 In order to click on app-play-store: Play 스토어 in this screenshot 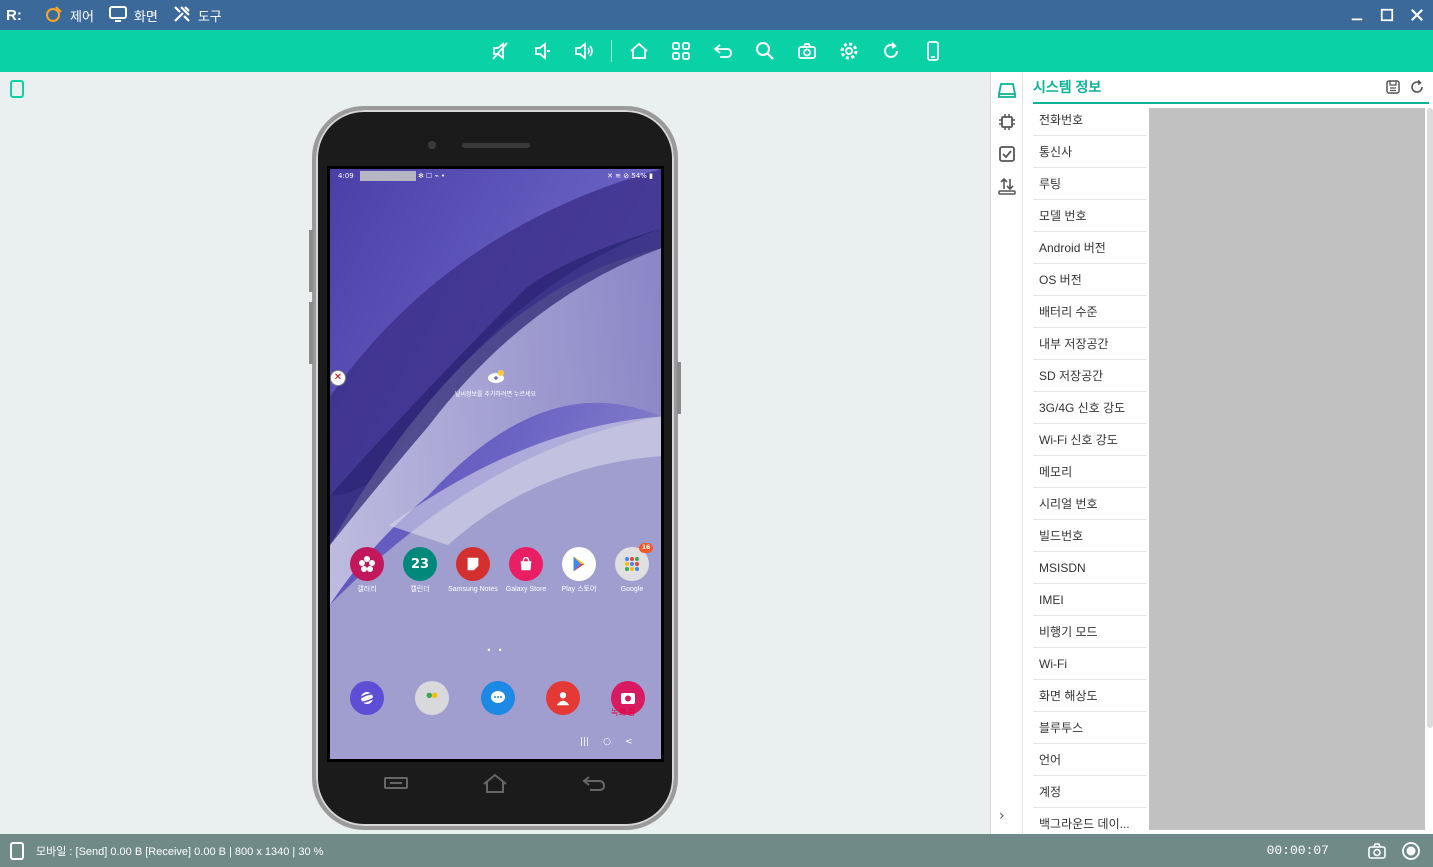, I will do `click(579, 571)`.